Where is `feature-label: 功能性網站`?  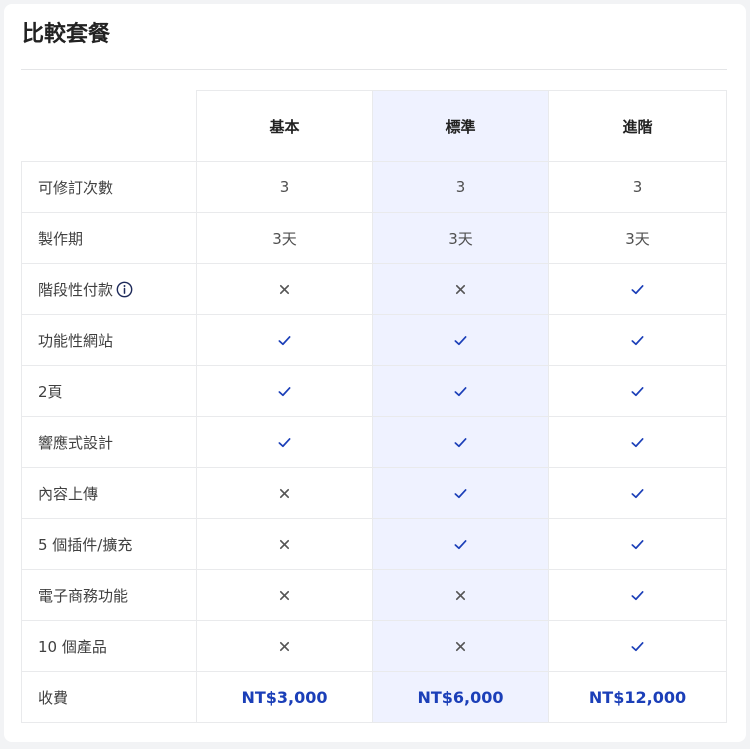
feature-label: 功能性網站 is located at coordinates (109, 340).